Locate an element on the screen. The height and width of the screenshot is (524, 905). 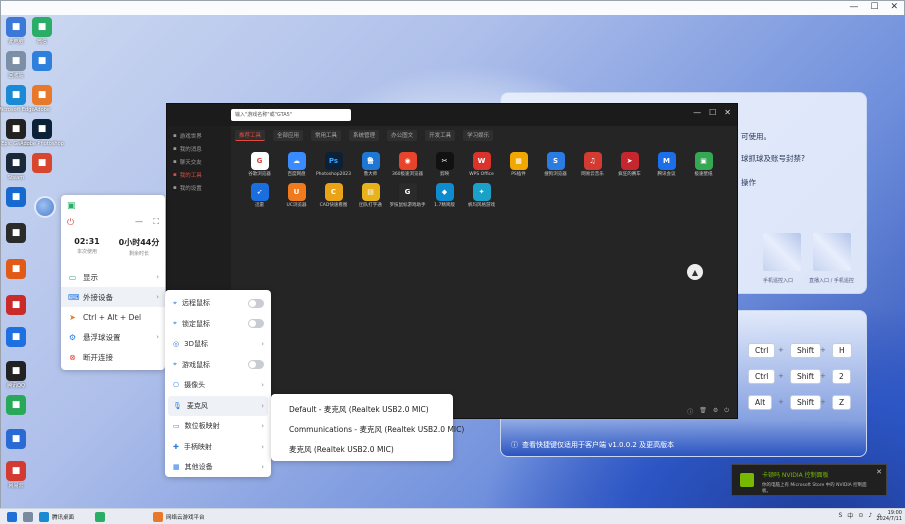
taskbar-app-icon is located at coordinates (100, 517).